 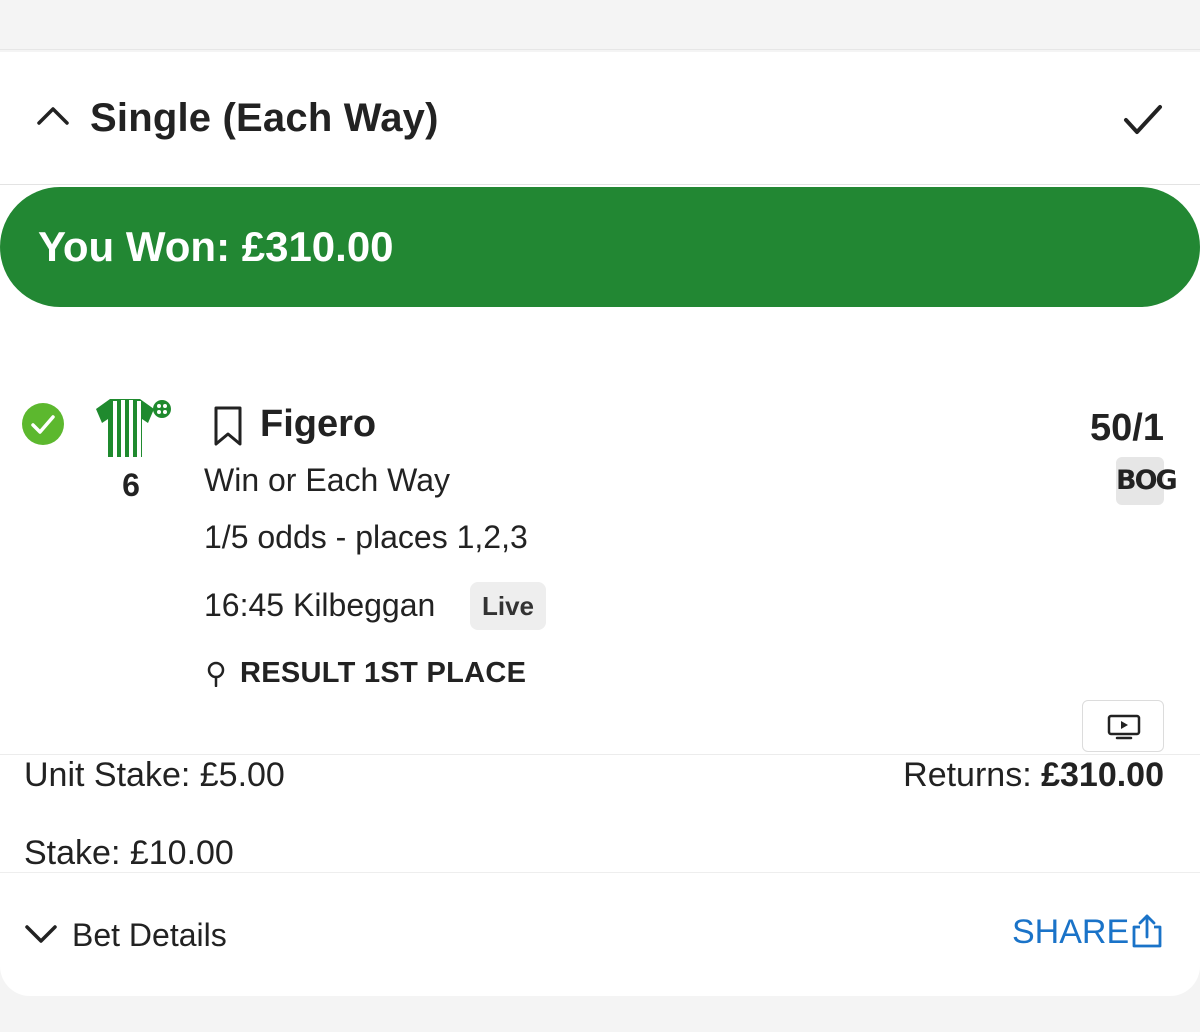 I want to click on watch-live-button, so click(x=1123, y=726).